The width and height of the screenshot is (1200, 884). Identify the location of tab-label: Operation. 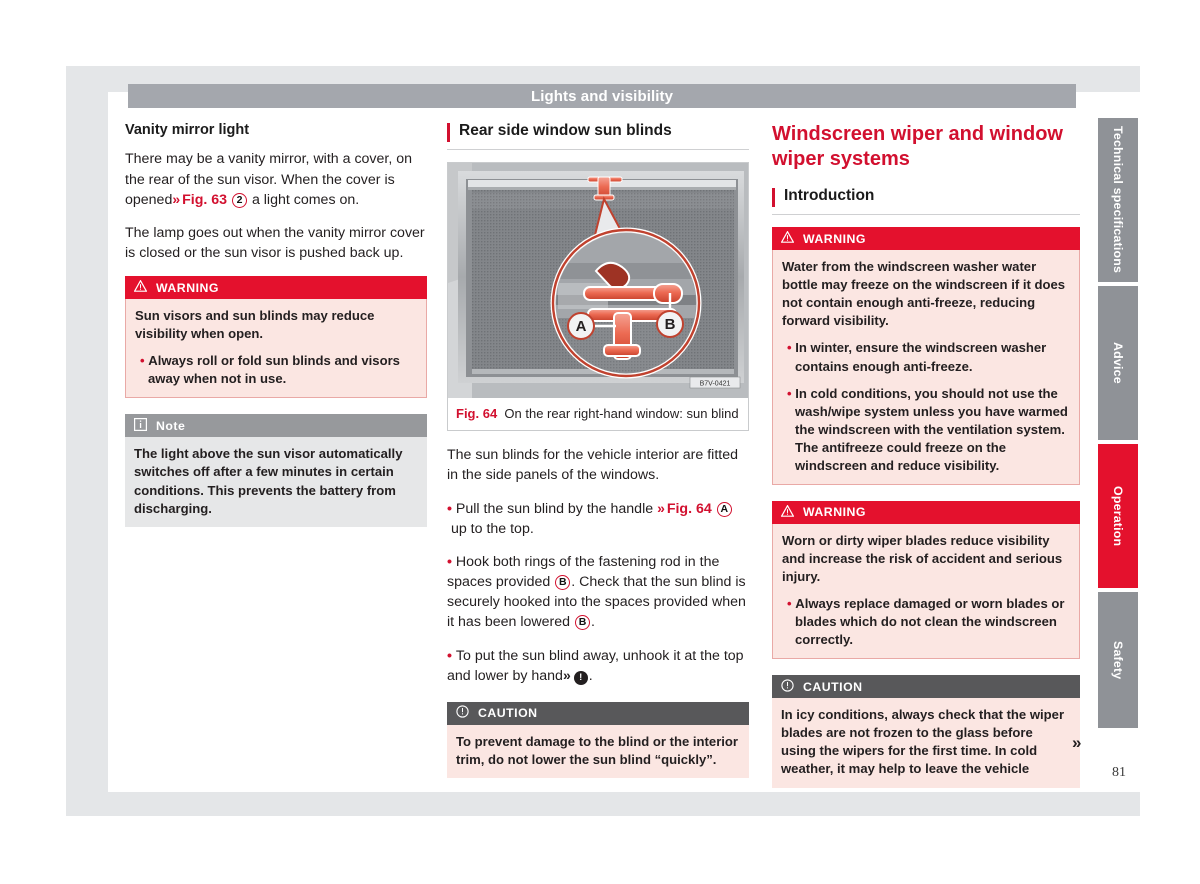
(1118, 516).